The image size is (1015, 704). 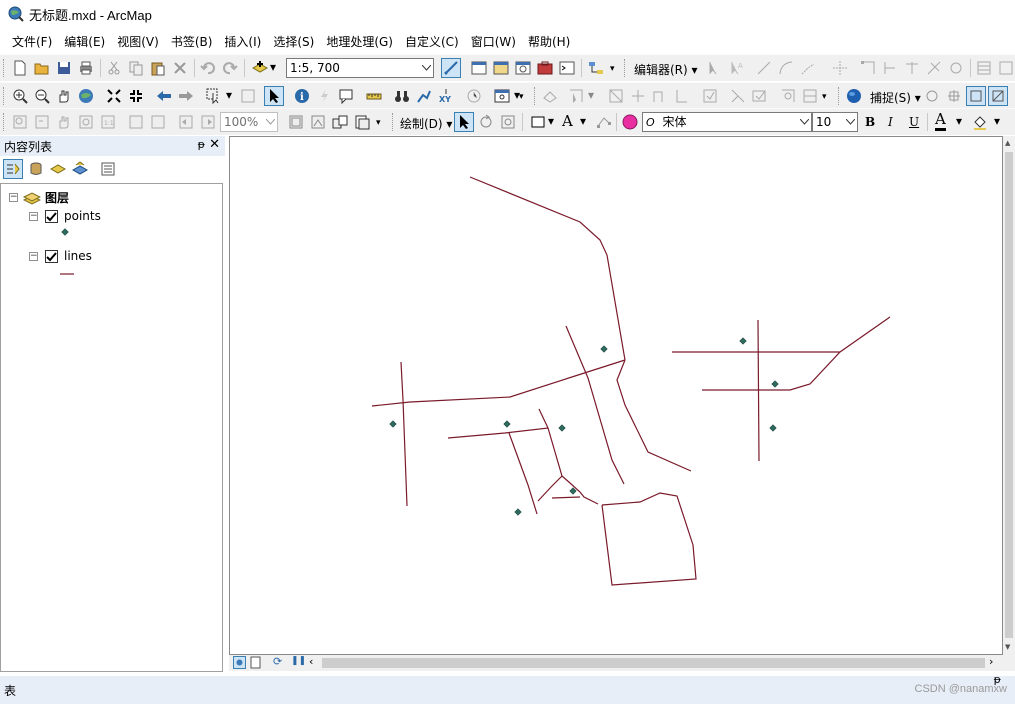 I want to click on list-by-source-icon, so click(x=36, y=169).